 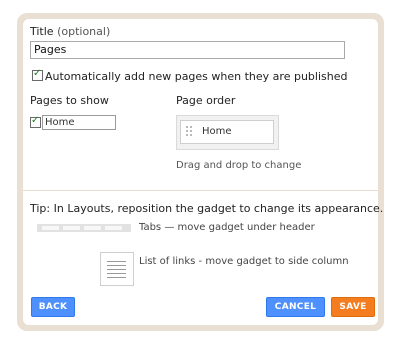 I want to click on back-button: BACK, so click(x=53, y=307).